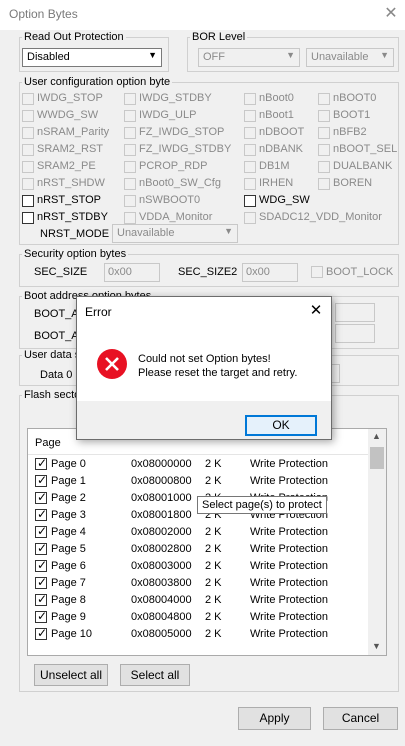 This screenshot has height=746, width=405. What do you see at coordinates (250, 116) in the screenshot?
I see `option-nboot1-checkbox` at bounding box center [250, 116].